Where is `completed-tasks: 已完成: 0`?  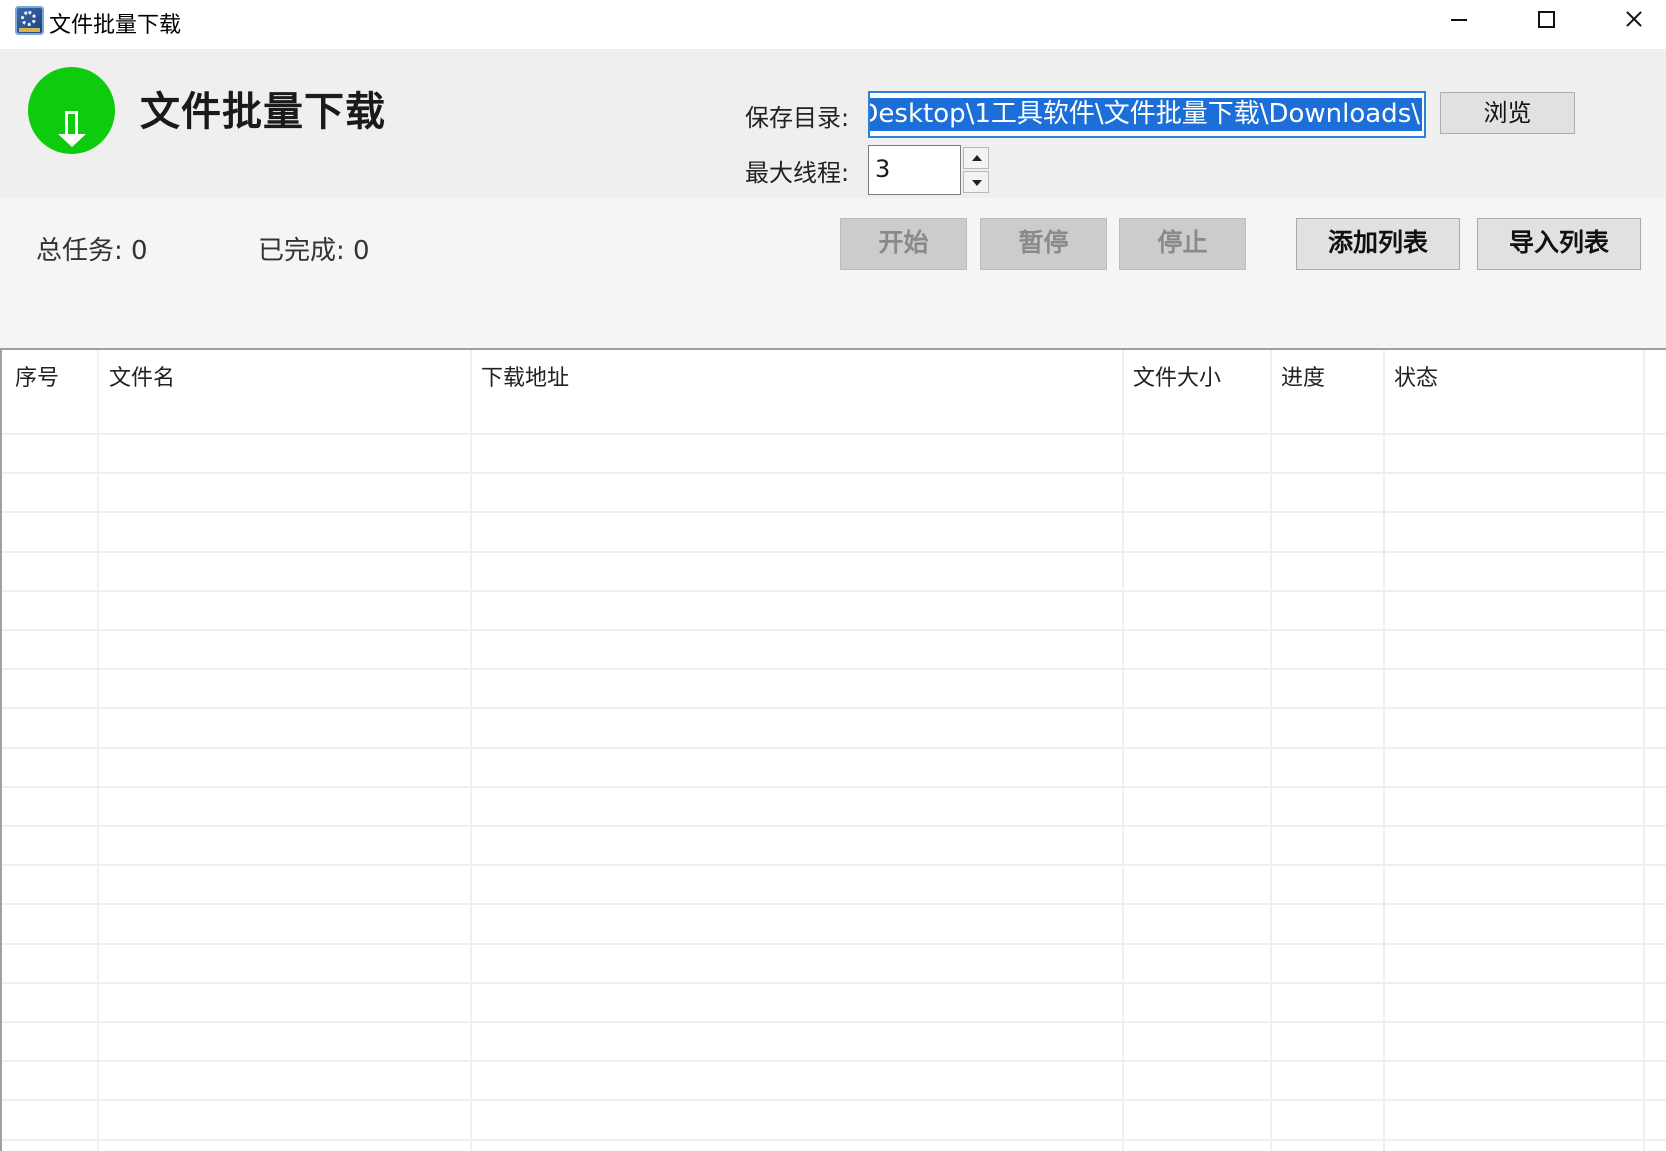
completed-tasks: 已完成: 0 is located at coordinates (314, 251).